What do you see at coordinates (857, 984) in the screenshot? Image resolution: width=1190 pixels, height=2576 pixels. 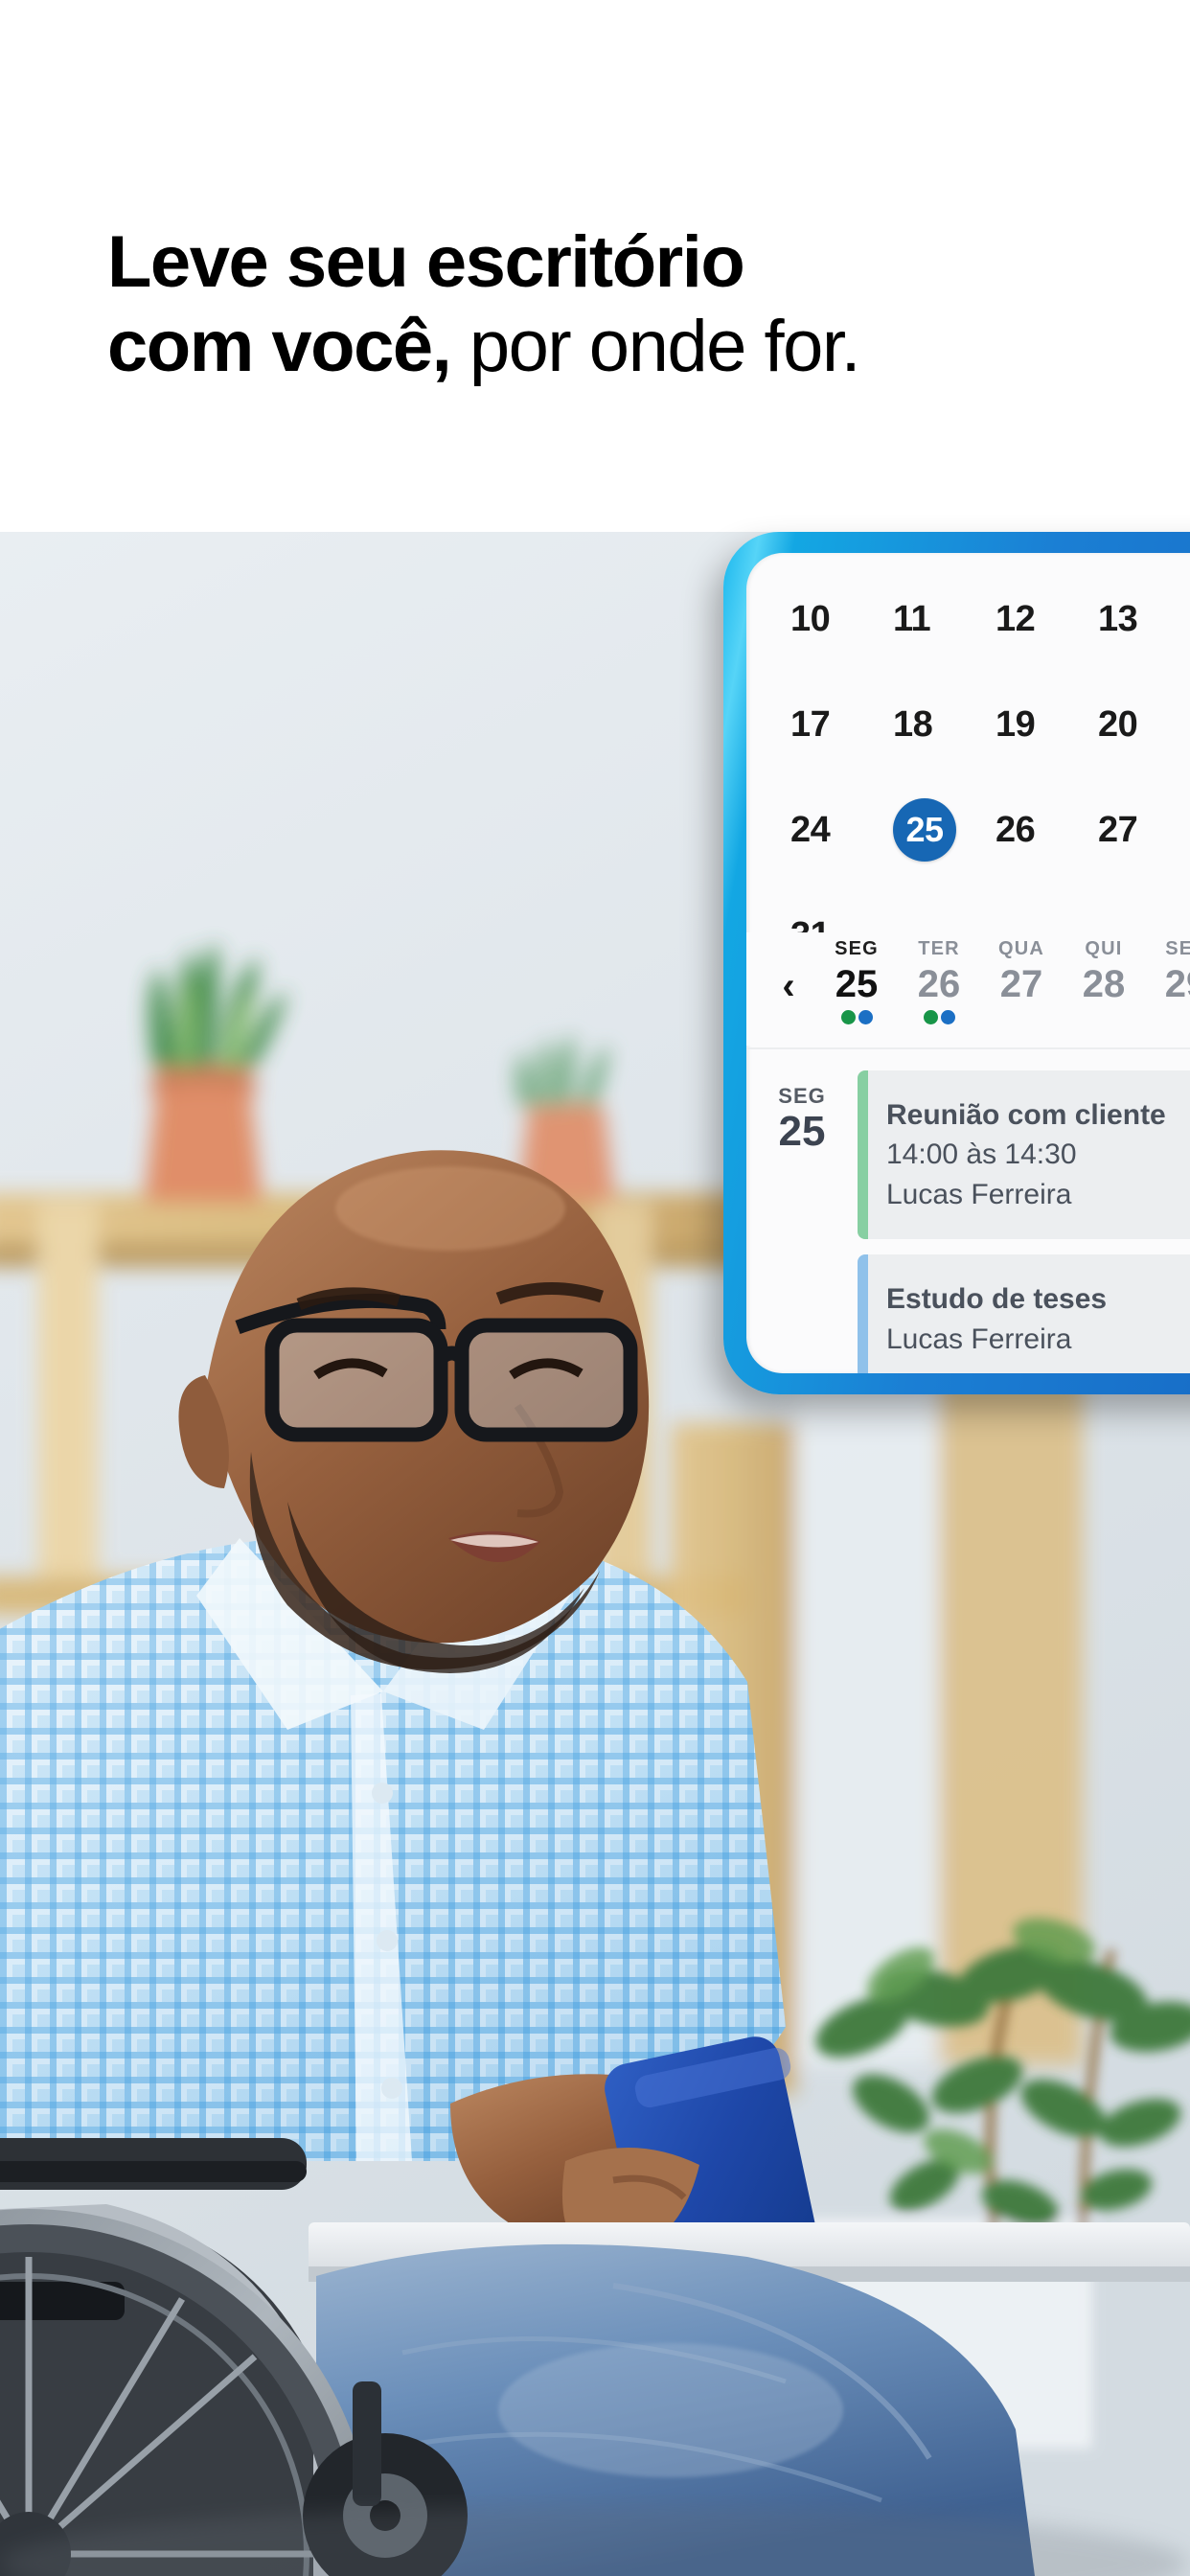 I see `week-day-num: 25` at bounding box center [857, 984].